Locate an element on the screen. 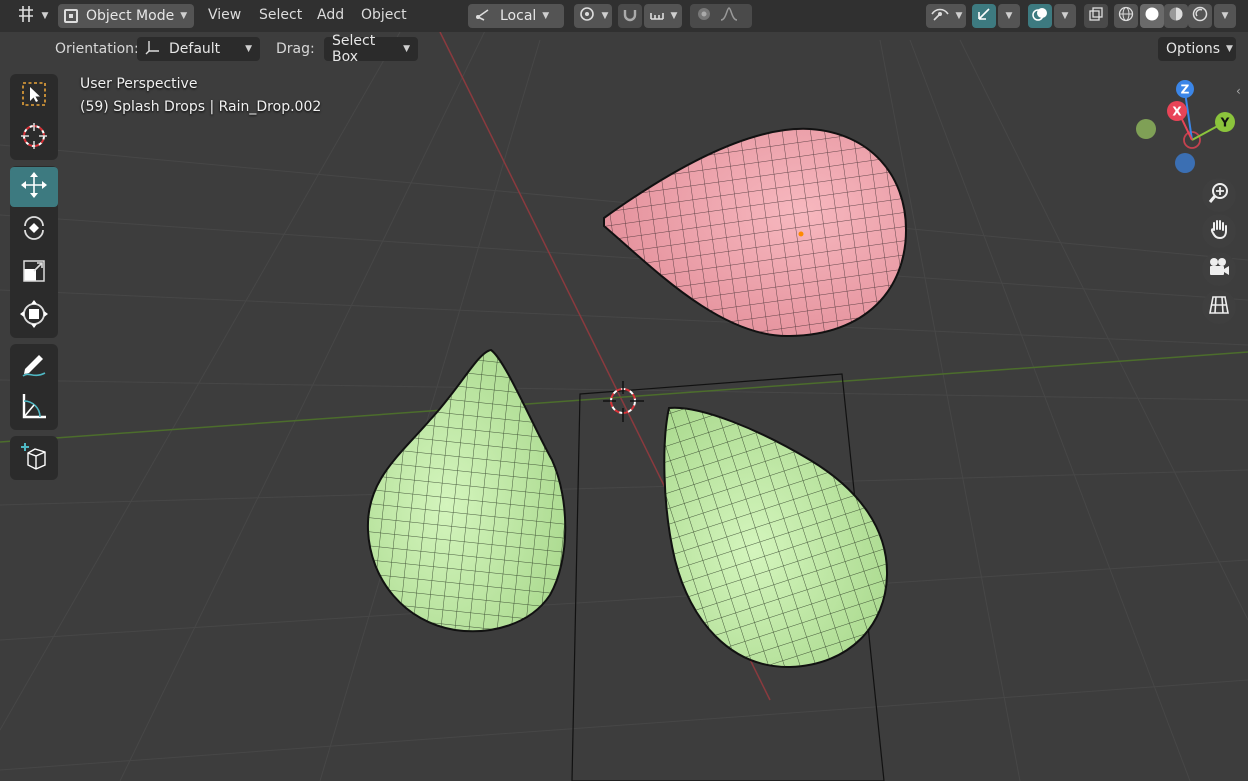 This screenshot has height=781, width=1248. tool-move is located at coordinates (34, 187).